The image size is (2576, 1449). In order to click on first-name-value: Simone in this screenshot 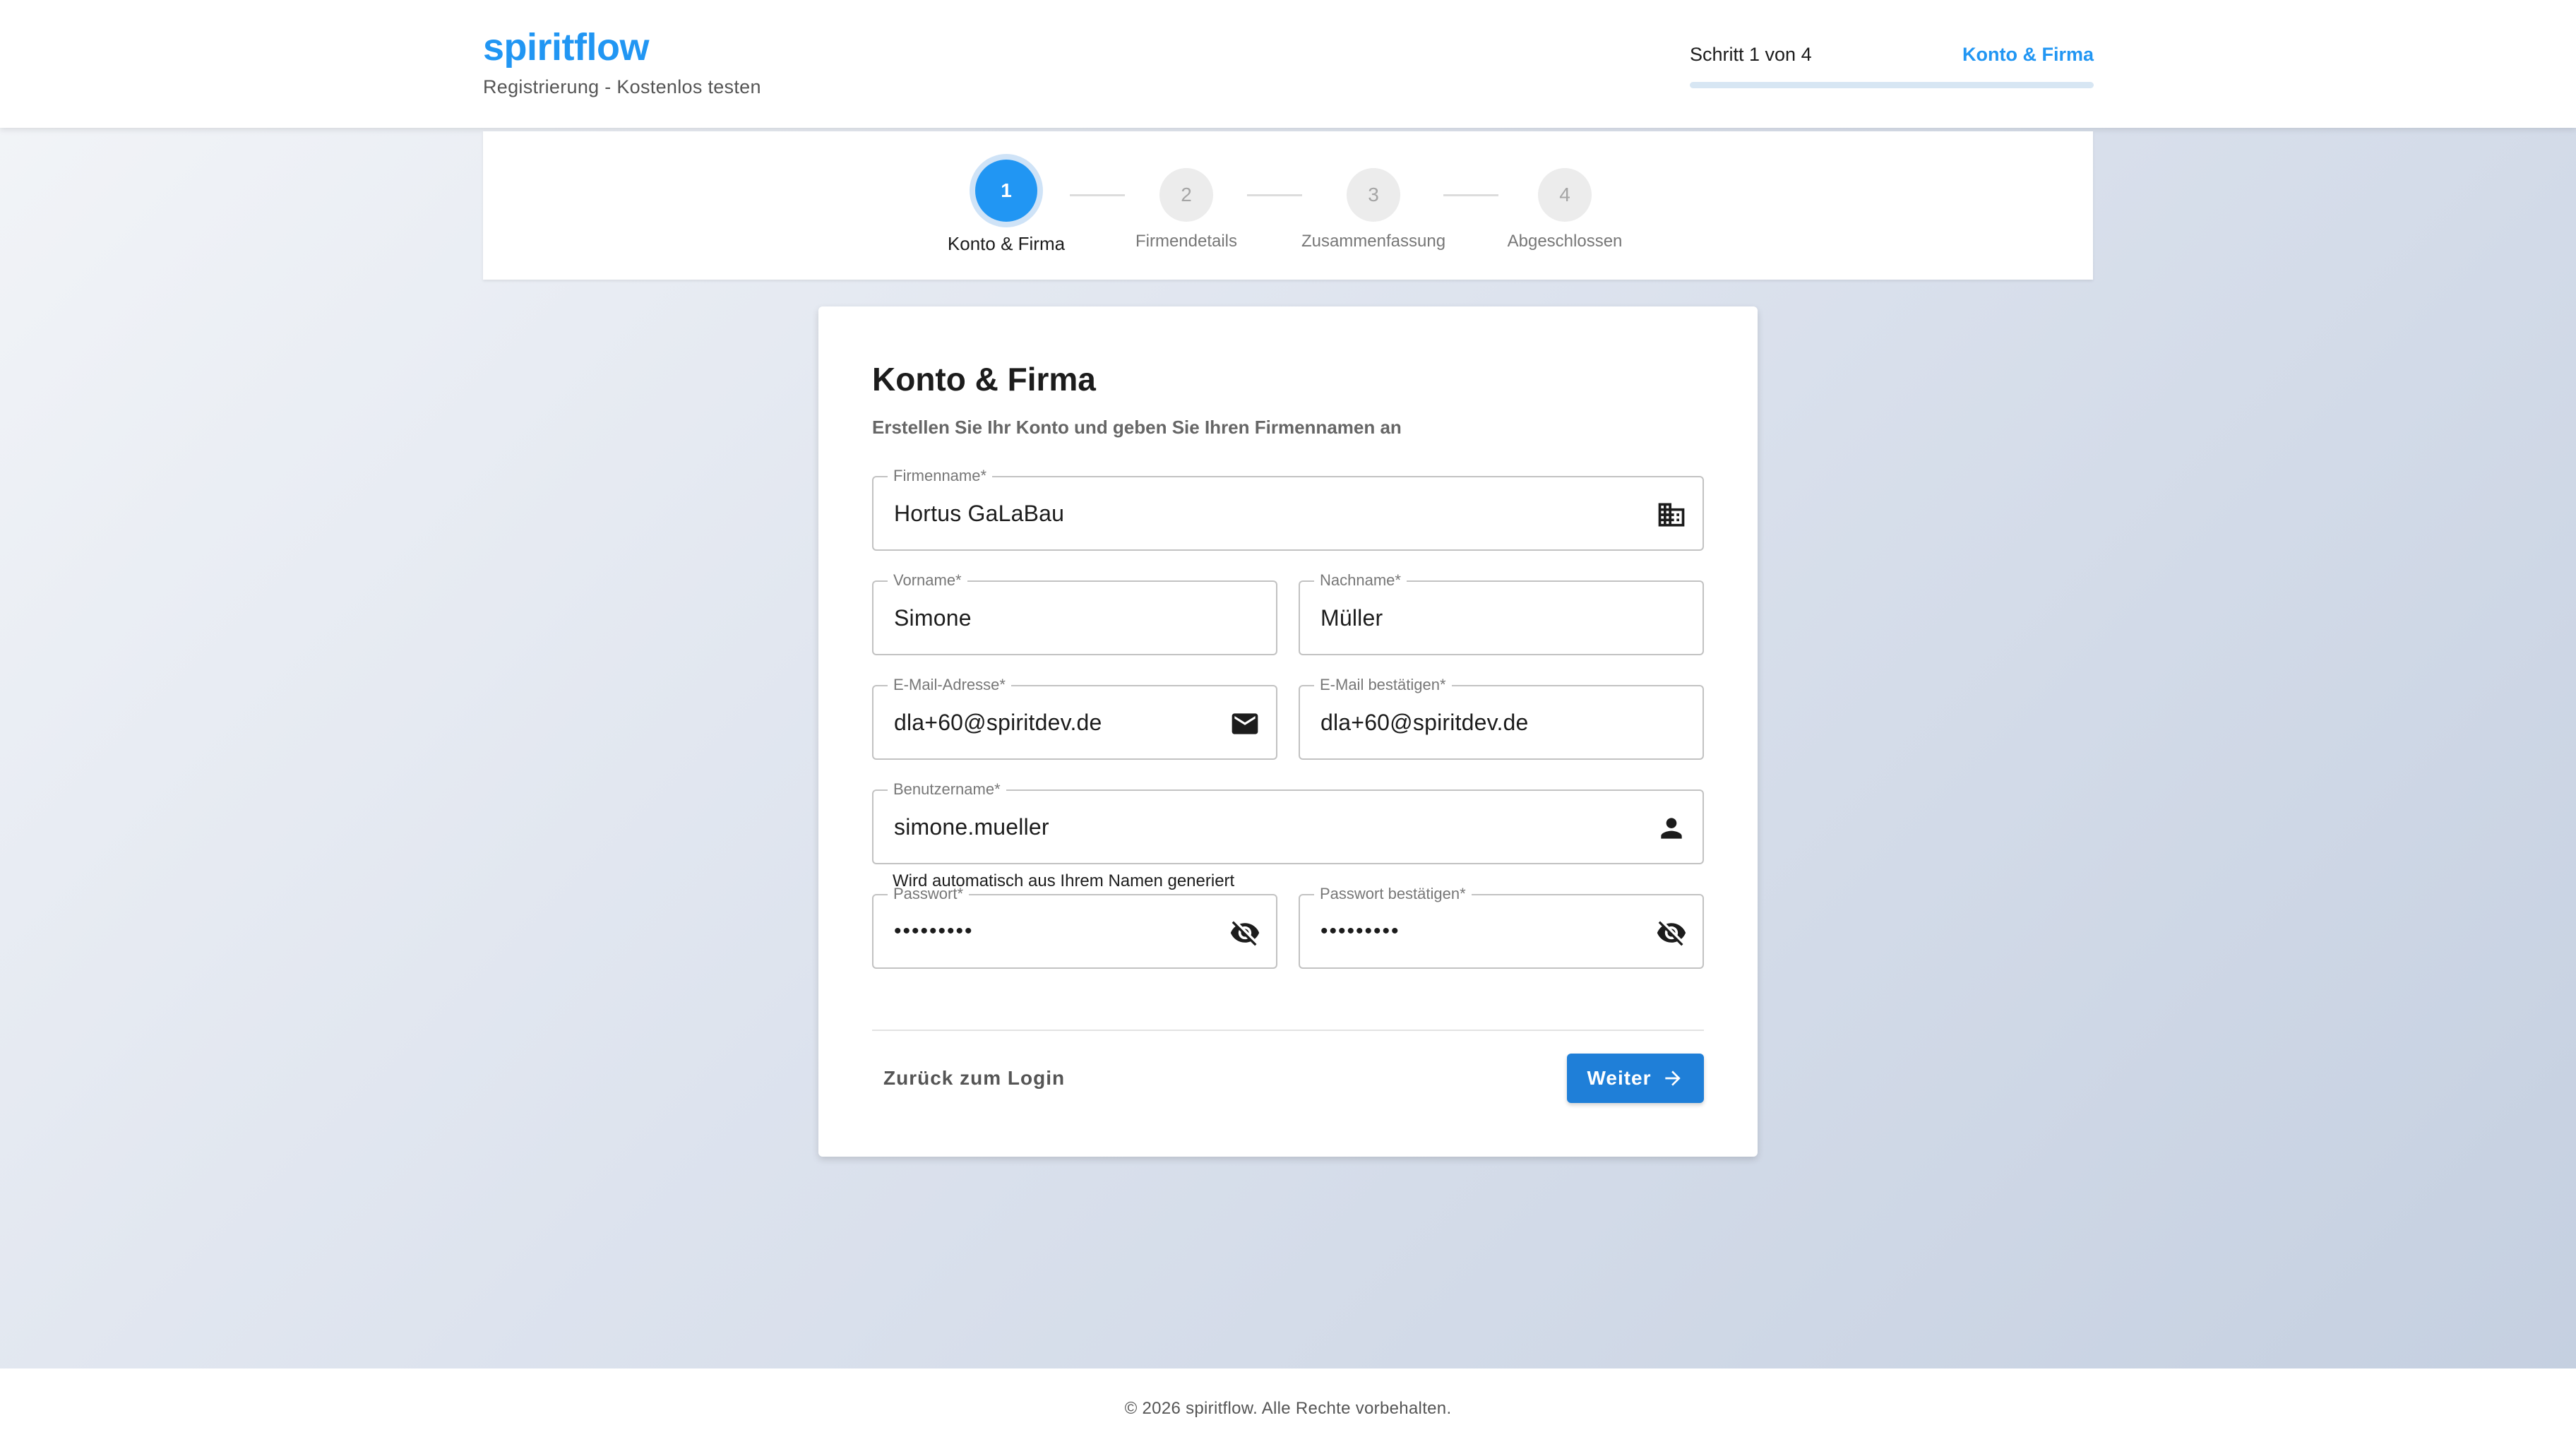, I will do `click(933, 618)`.